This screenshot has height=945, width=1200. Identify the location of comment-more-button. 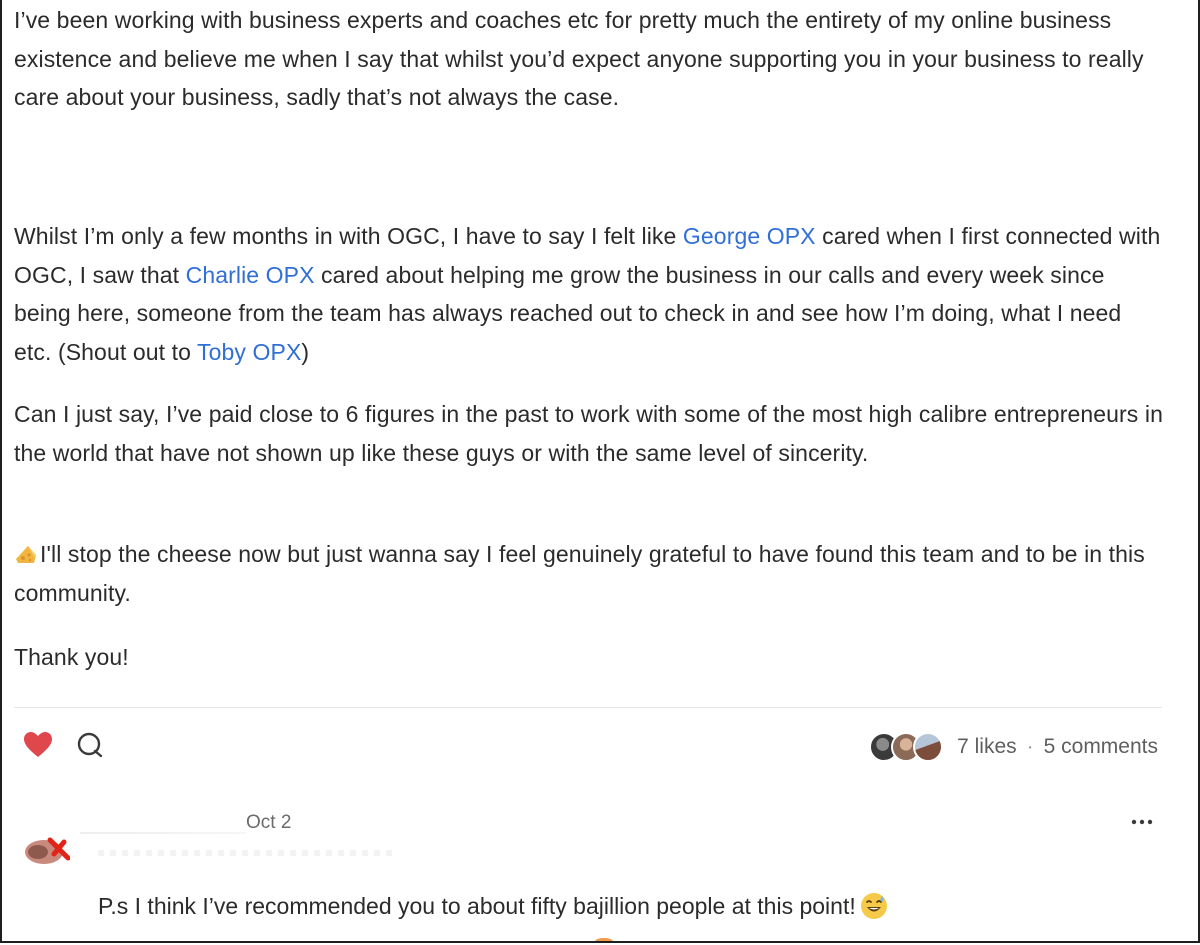
(1142, 821).